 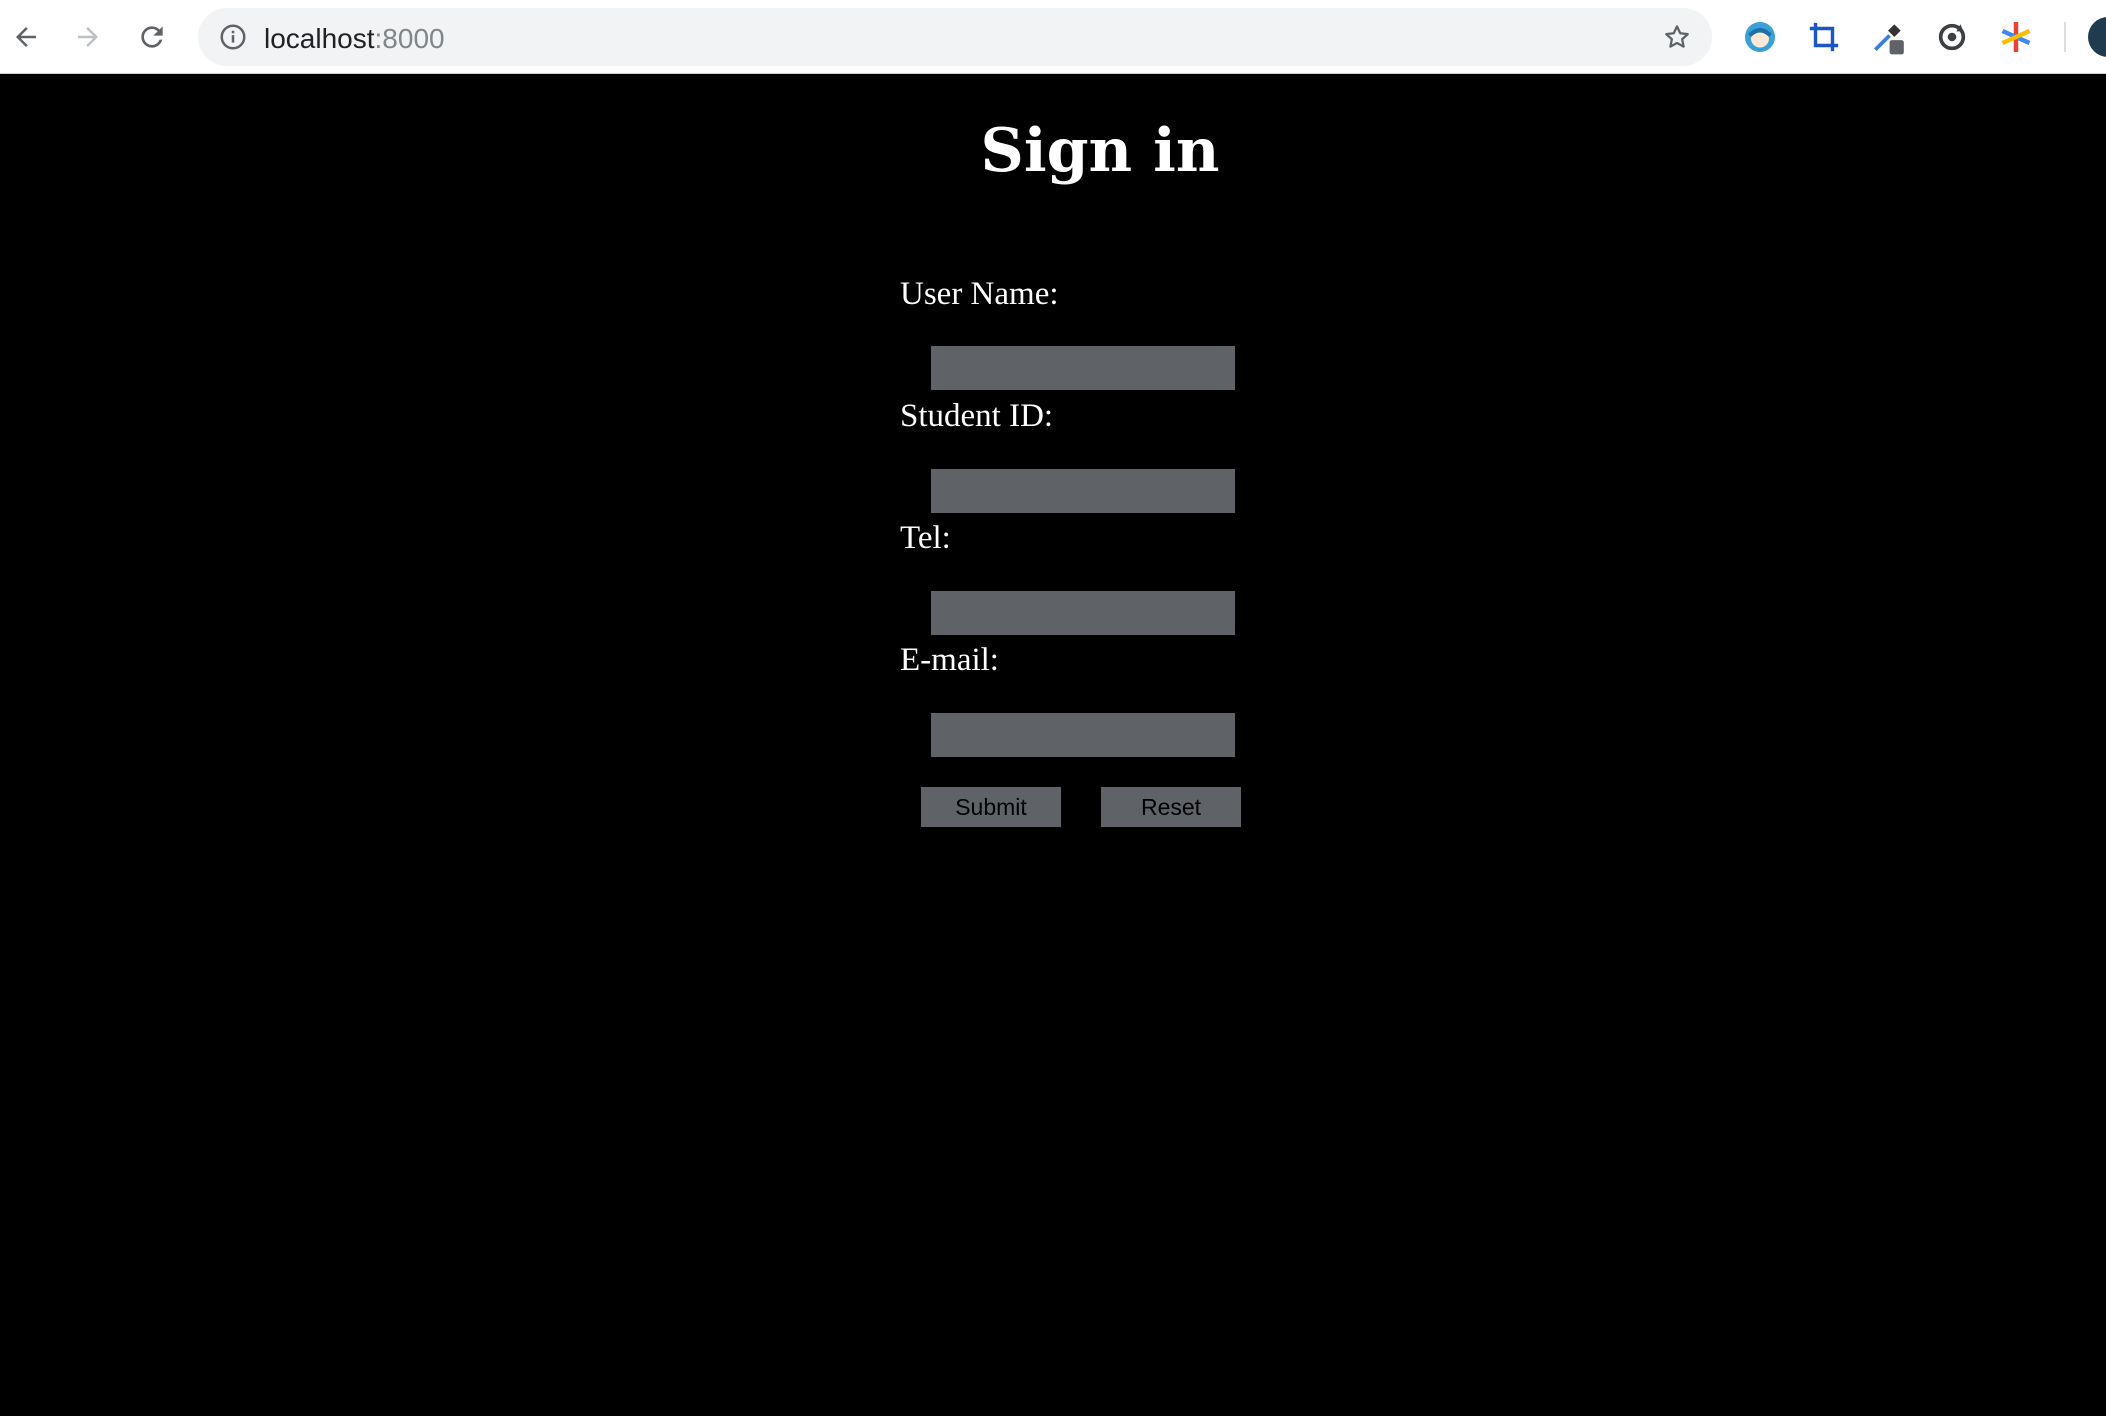 I want to click on reset-button: Reset, so click(x=1171, y=807).